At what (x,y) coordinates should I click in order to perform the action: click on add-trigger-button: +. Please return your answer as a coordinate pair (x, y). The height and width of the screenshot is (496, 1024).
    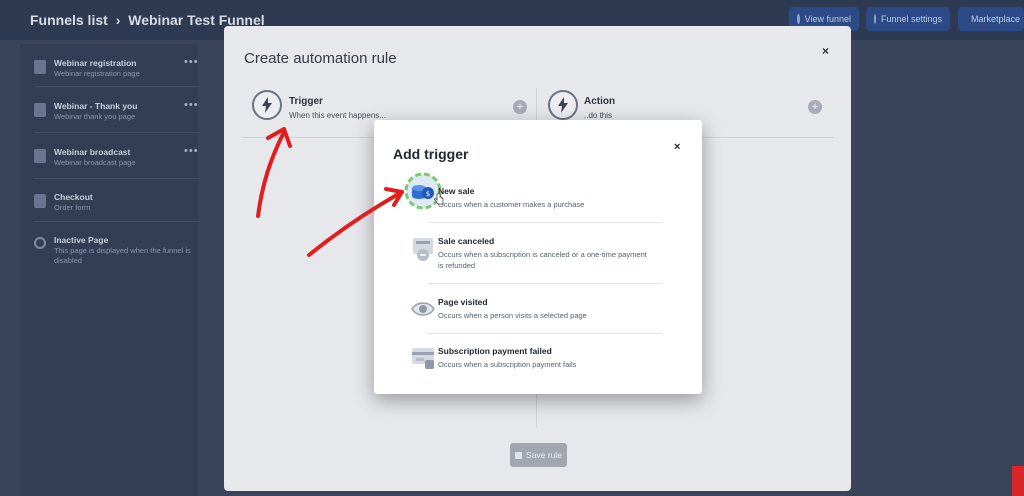
    Looking at the image, I should click on (520, 107).